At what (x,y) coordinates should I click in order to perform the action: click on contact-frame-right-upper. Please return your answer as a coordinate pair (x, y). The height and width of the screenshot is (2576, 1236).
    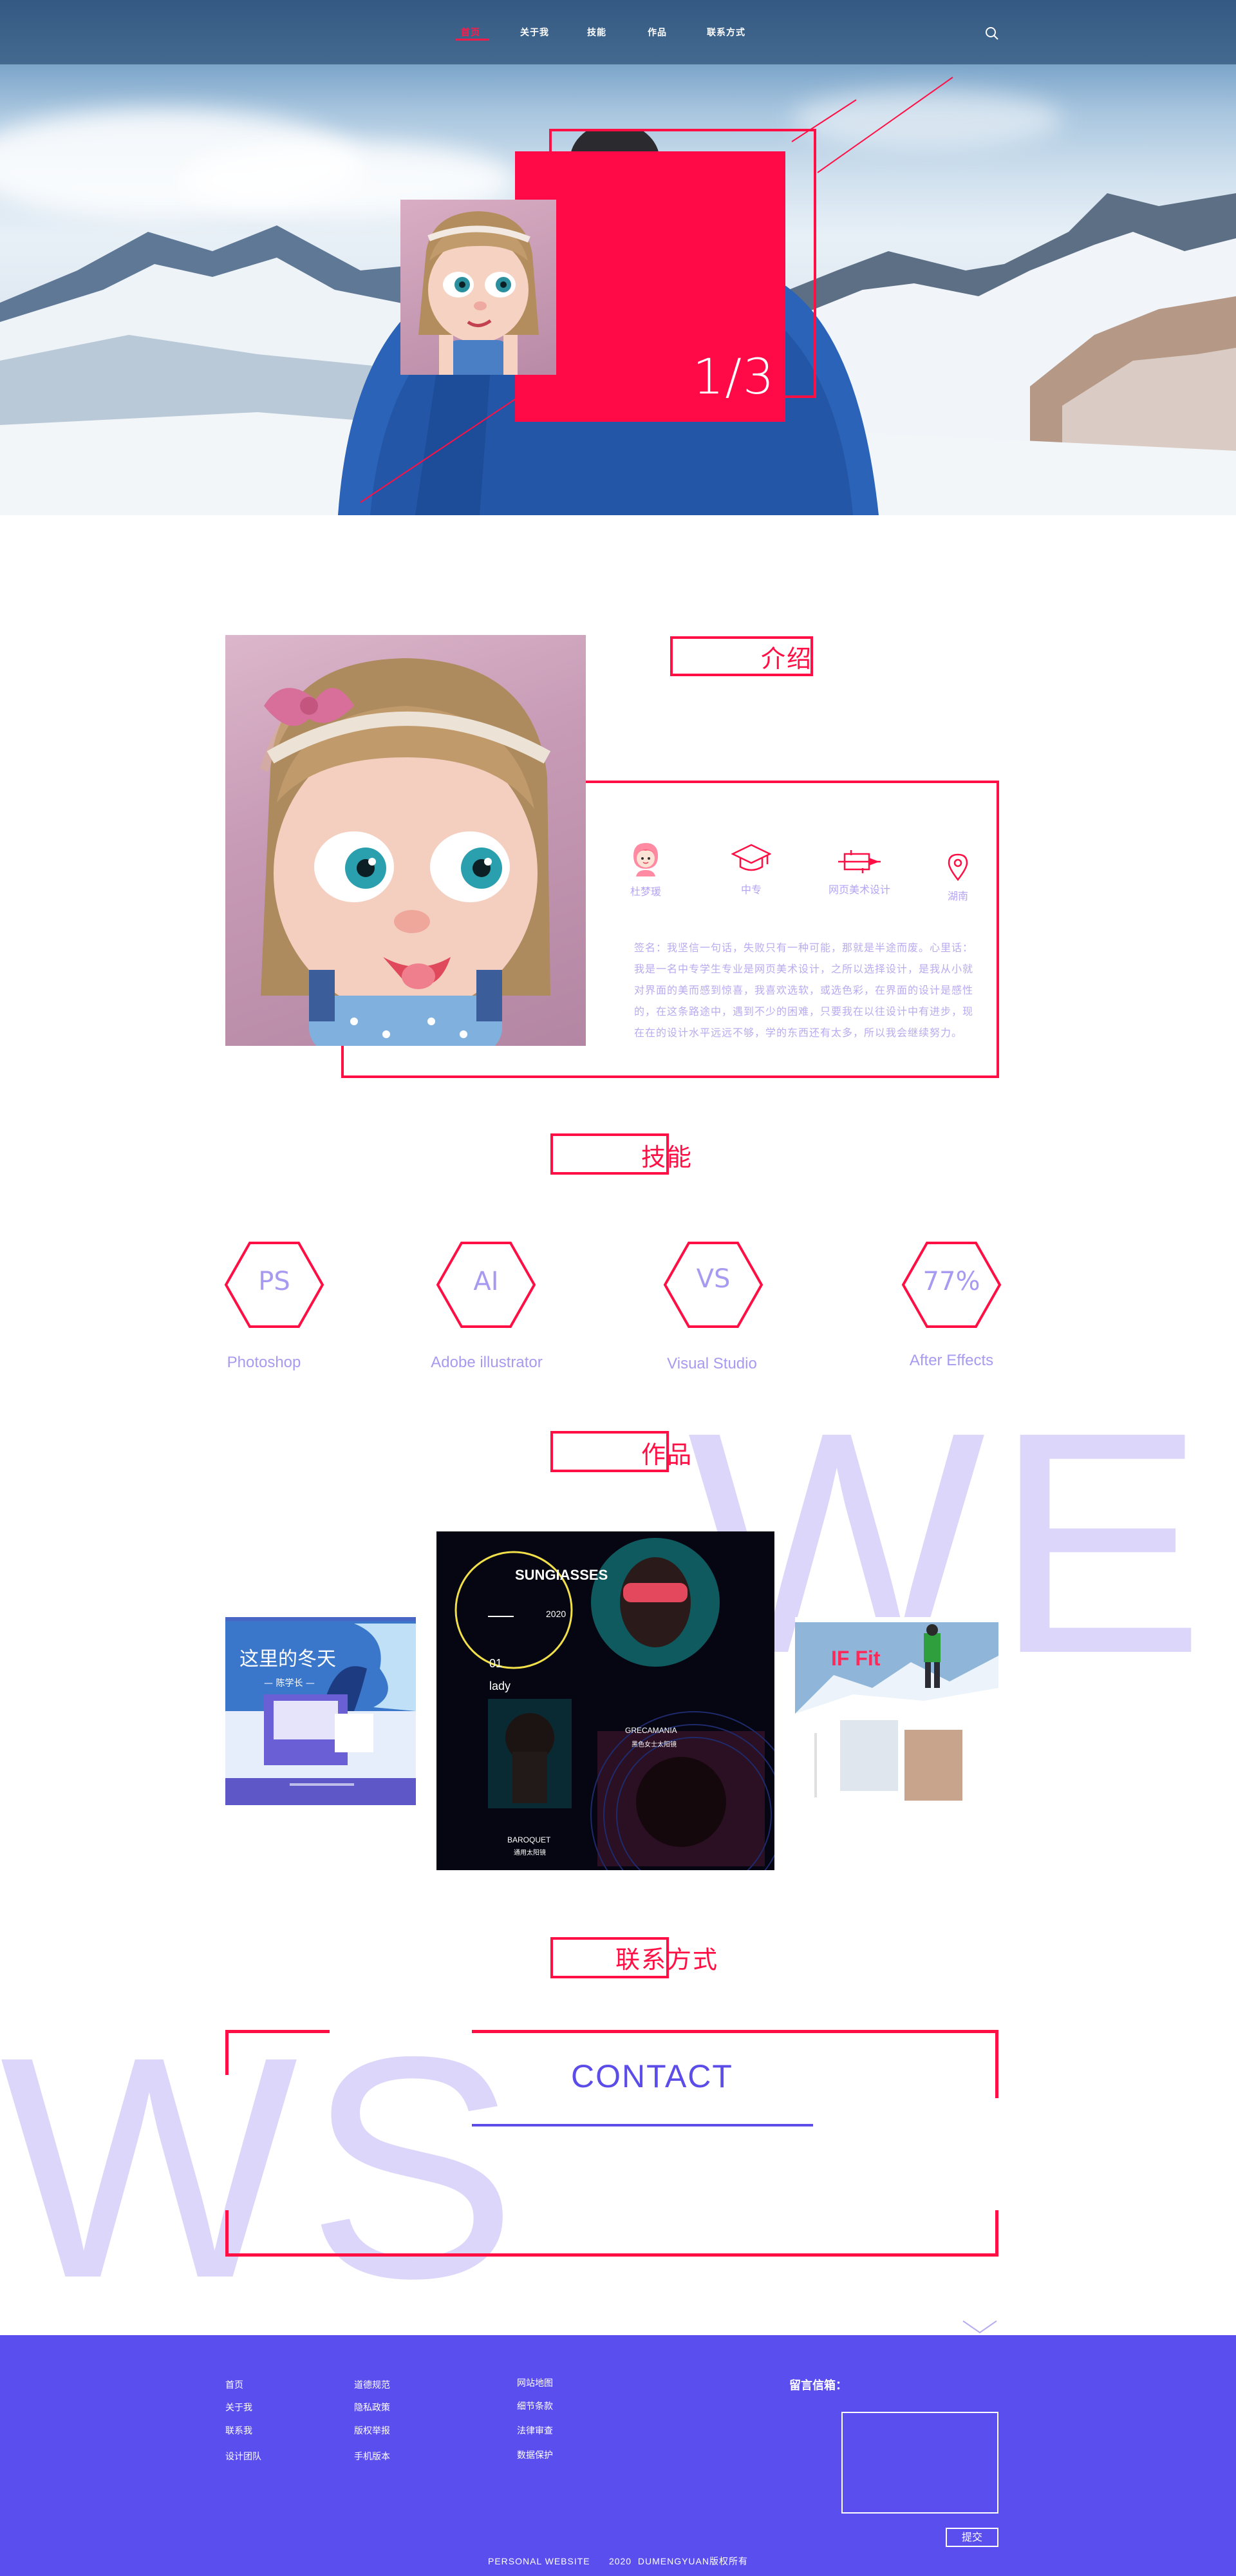
    Looking at the image, I should click on (997, 2064).